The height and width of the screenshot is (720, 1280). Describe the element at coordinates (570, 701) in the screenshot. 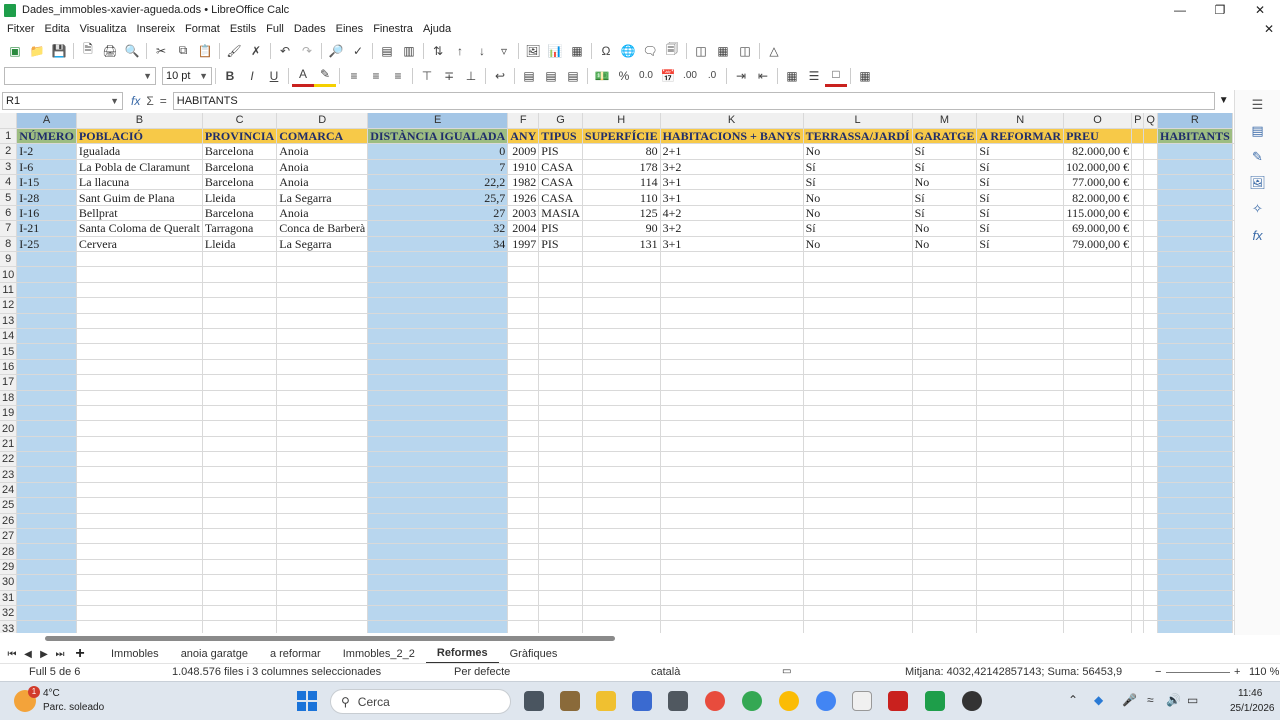

I see `library-app-icon` at that location.